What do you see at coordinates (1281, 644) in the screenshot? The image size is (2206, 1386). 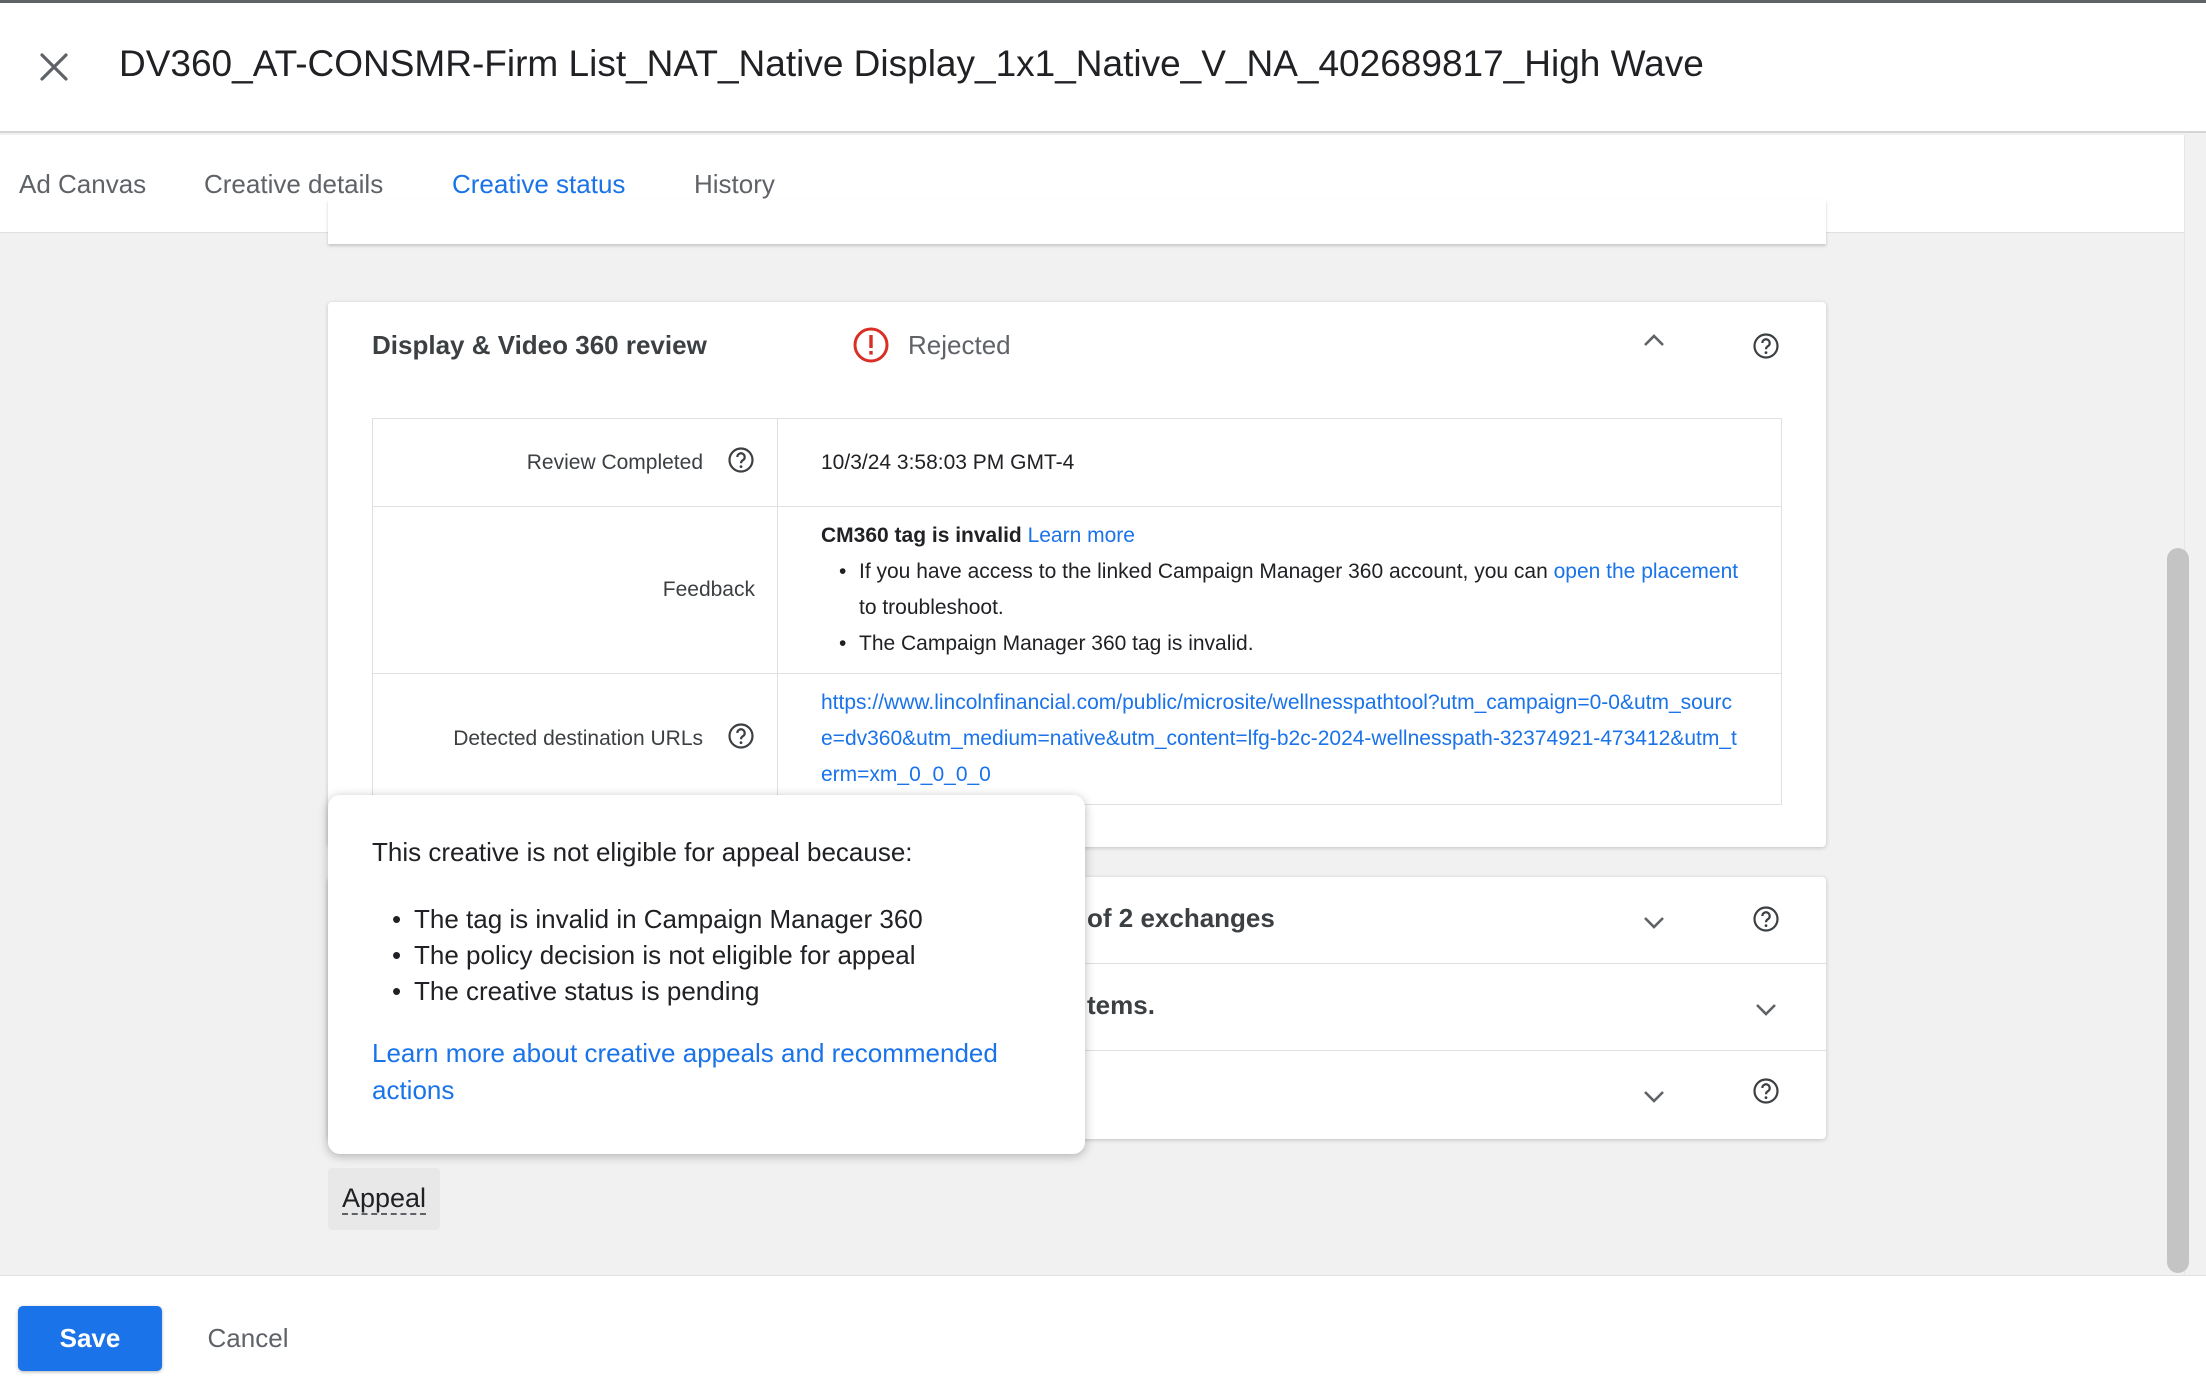 I see `list-item: The Campaign Manager 360 tag is invalid.` at bounding box center [1281, 644].